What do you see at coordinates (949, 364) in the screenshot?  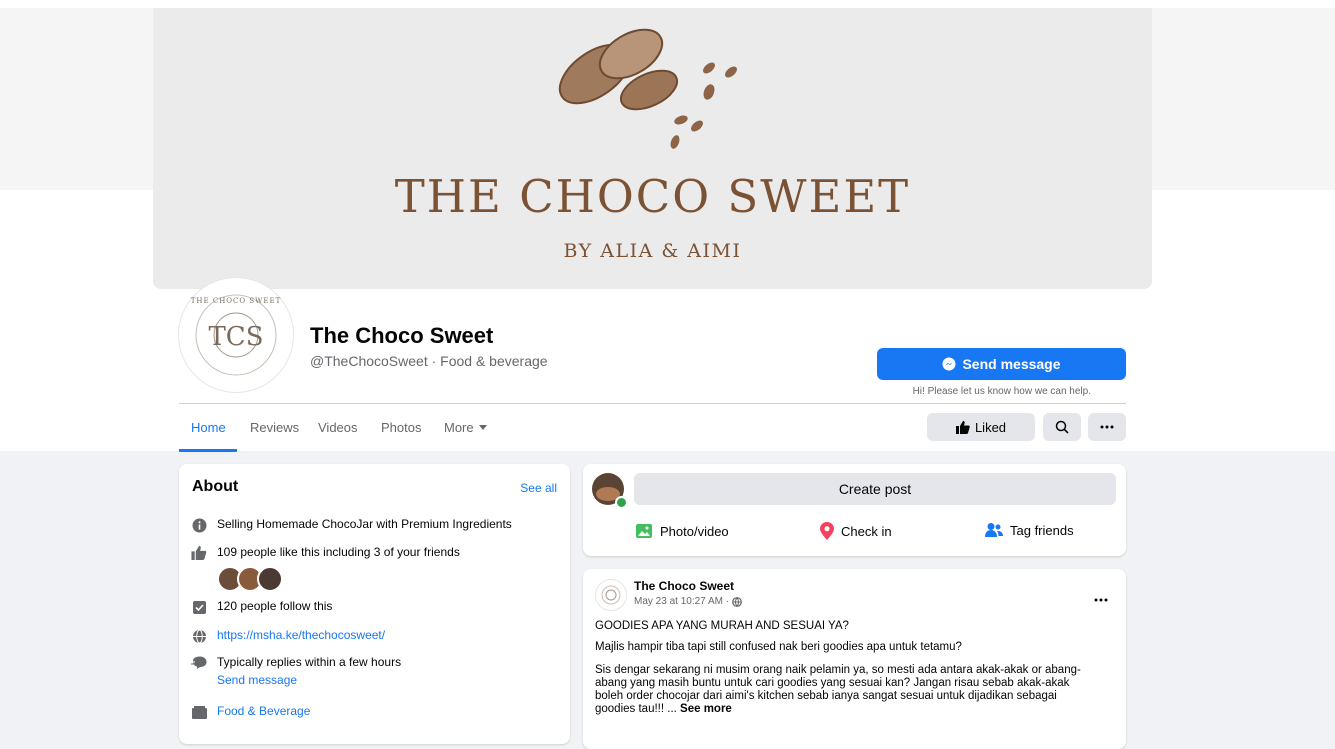 I see `messenger-icon` at bounding box center [949, 364].